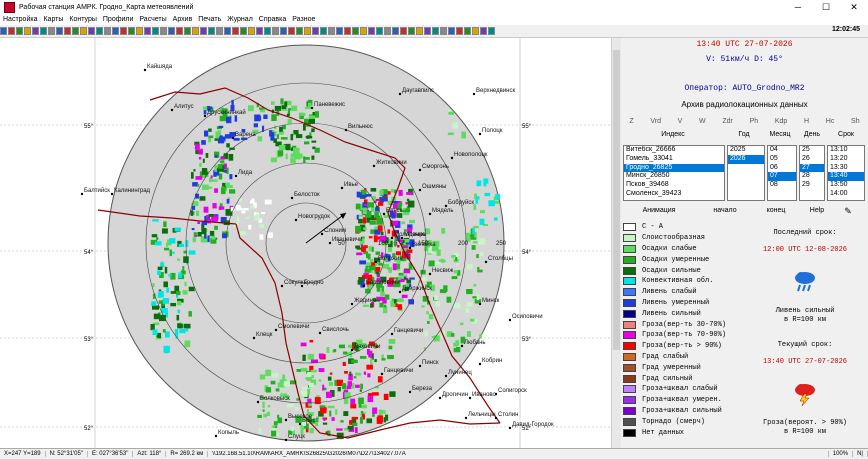  What do you see at coordinates (240, 19) in the screenshot?
I see `menu-journal: Журнал` at bounding box center [240, 19].